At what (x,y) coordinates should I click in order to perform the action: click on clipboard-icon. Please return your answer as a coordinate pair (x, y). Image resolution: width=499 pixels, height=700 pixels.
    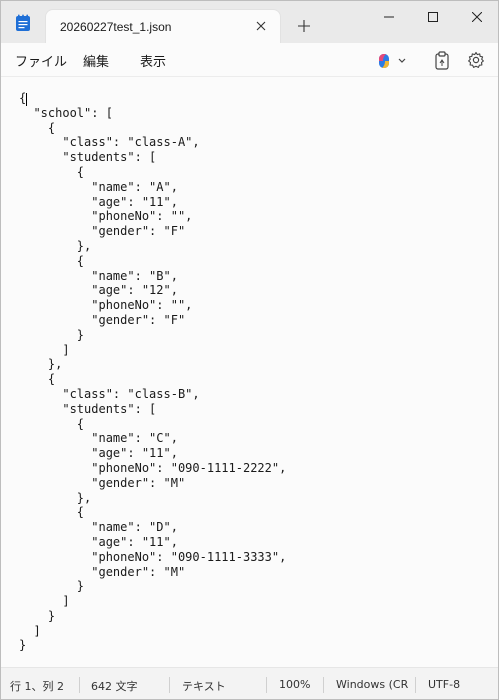
    Looking at the image, I should click on (442, 61).